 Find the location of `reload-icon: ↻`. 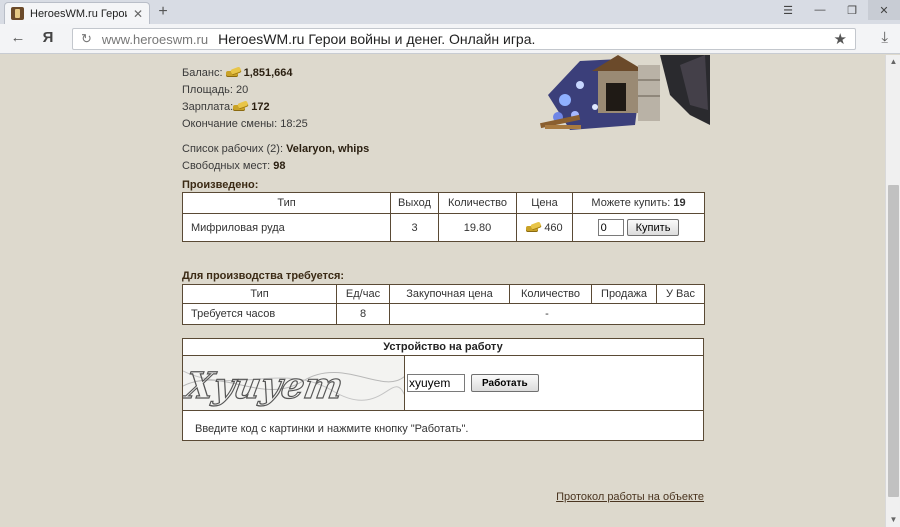

reload-icon: ↻ is located at coordinates (86, 39).